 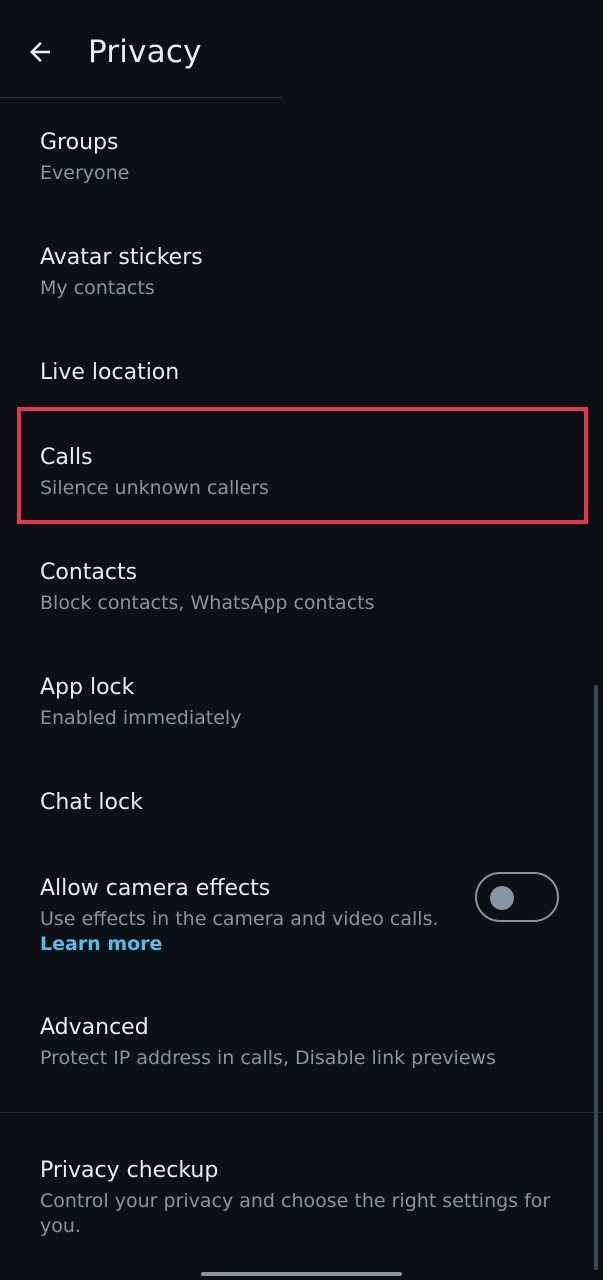 What do you see at coordinates (207, 603) in the screenshot?
I see `item-subtitle: Block contacts, WhatsApp contacts` at bounding box center [207, 603].